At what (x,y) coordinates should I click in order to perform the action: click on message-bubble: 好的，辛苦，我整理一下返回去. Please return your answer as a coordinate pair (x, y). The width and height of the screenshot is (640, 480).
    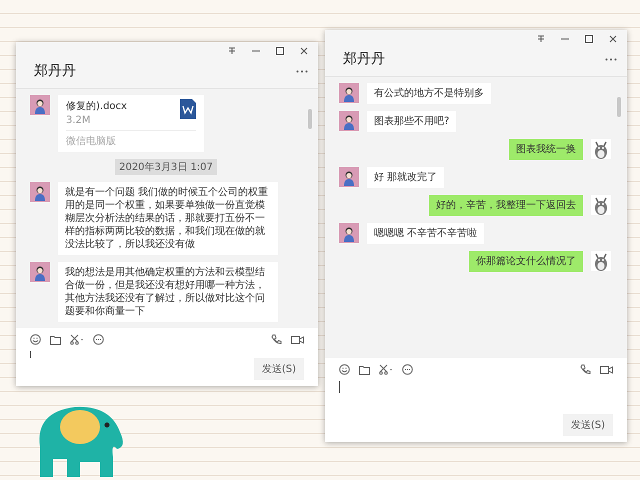
    Looking at the image, I should click on (506, 205).